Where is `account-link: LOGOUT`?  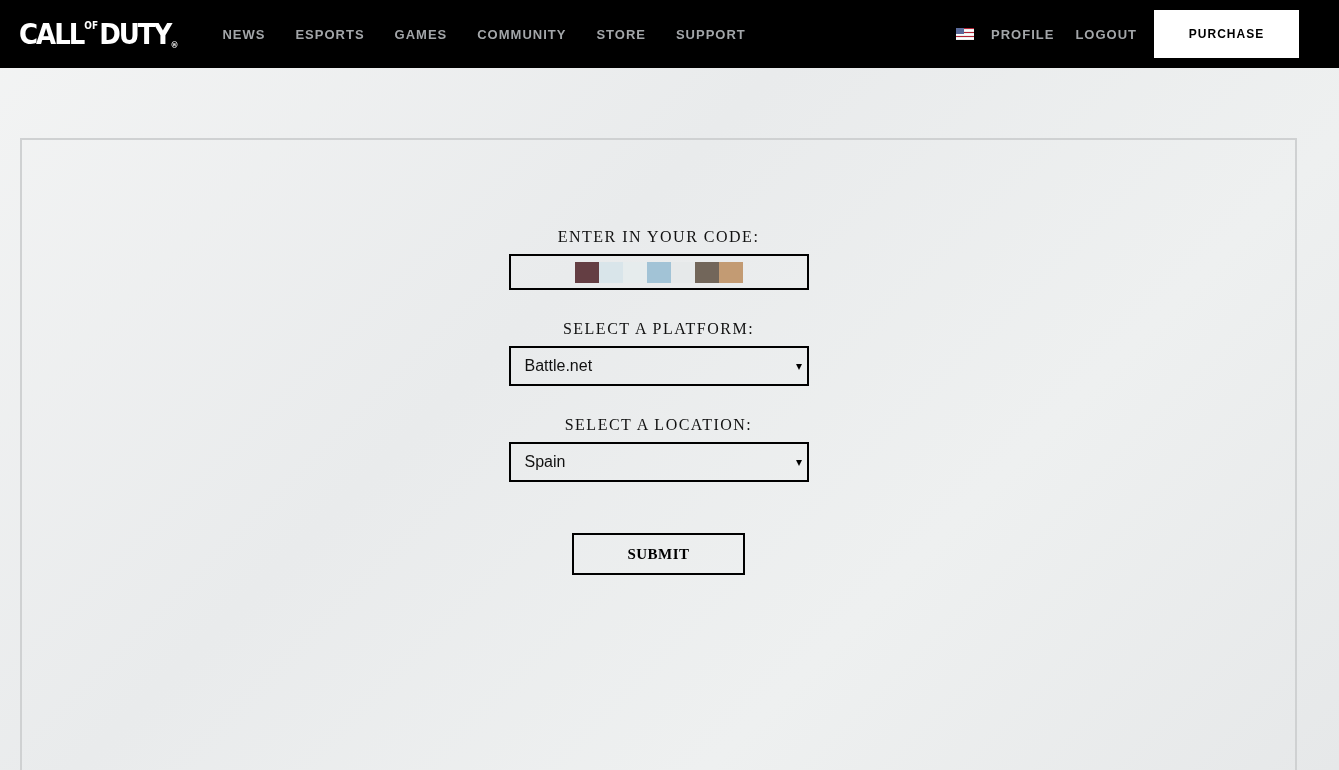
account-link: LOGOUT is located at coordinates (1106, 34).